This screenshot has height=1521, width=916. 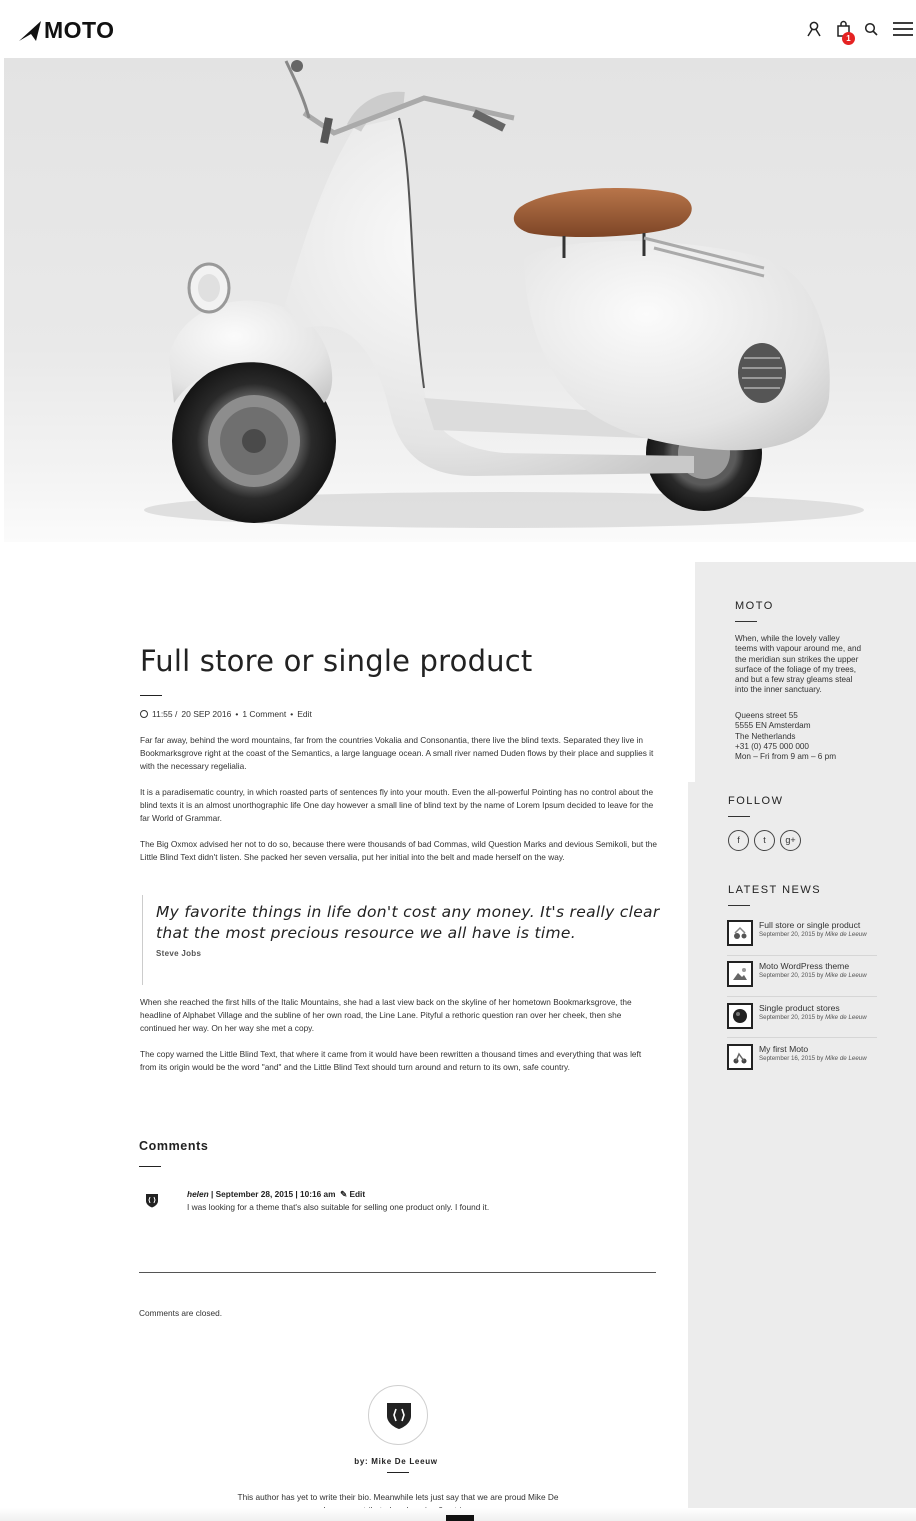 I want to click on site-logo: MOTO, so click(x=66, y=30).